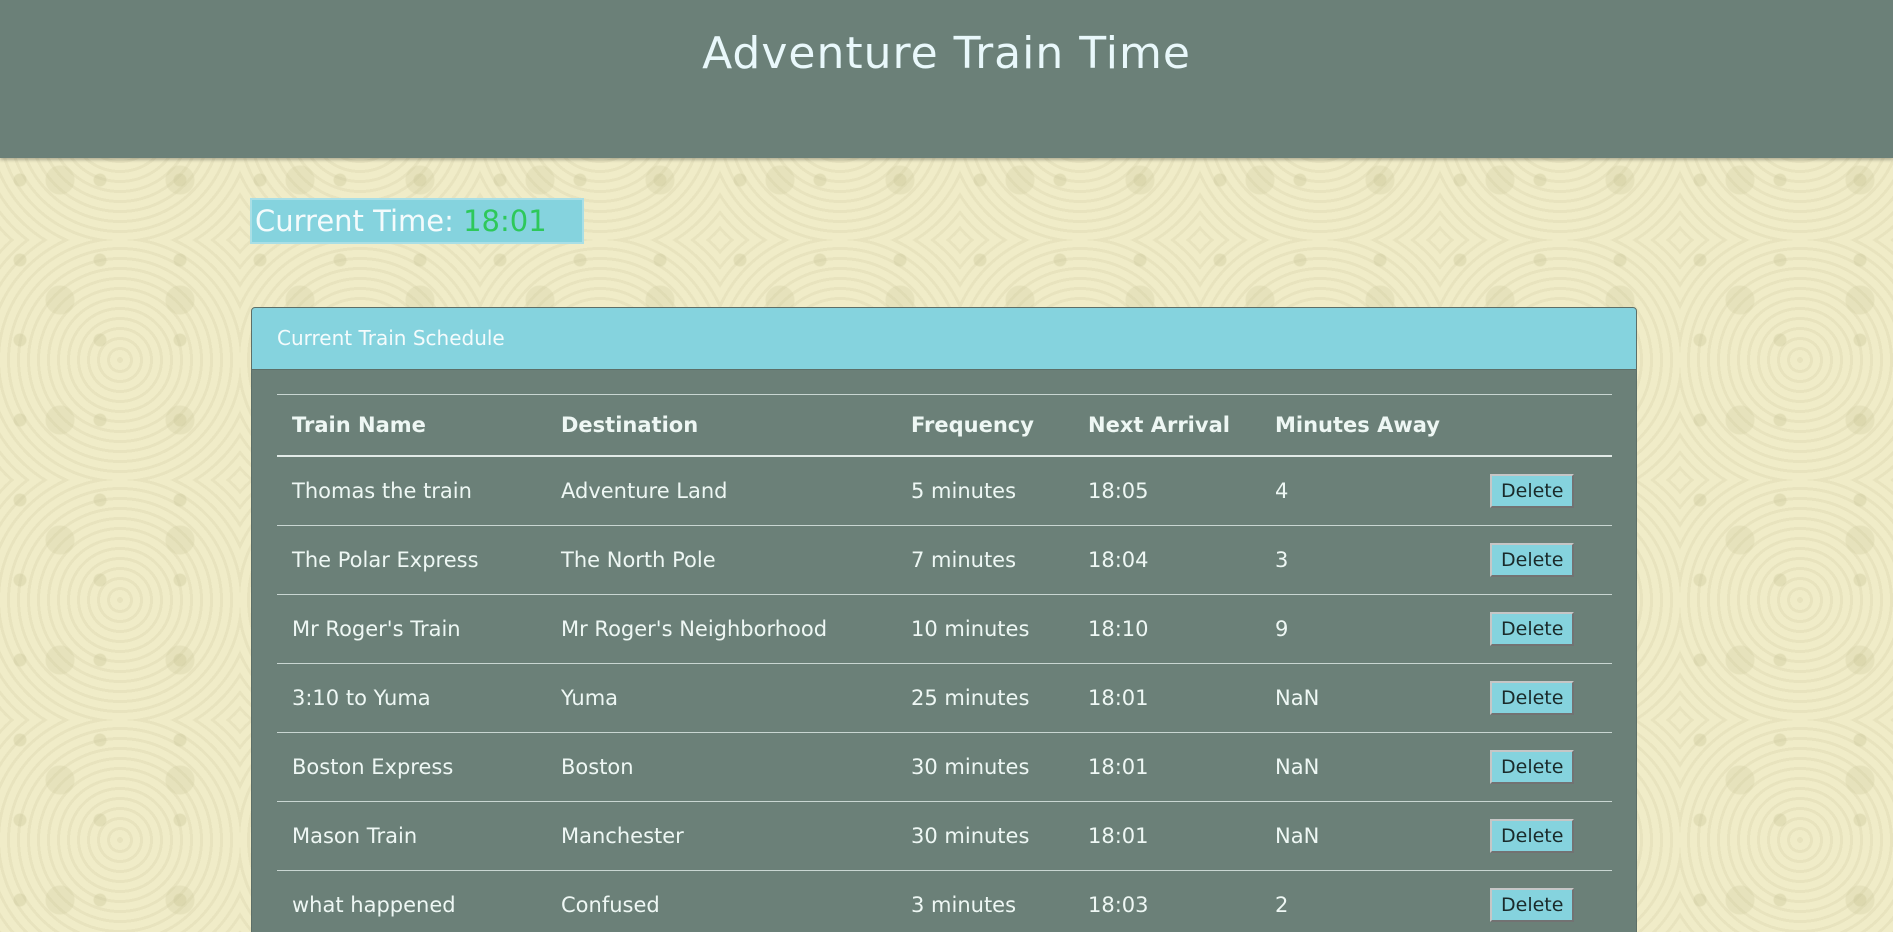  I want to click on cell-minutes-away: 2, so click(1367, 901).